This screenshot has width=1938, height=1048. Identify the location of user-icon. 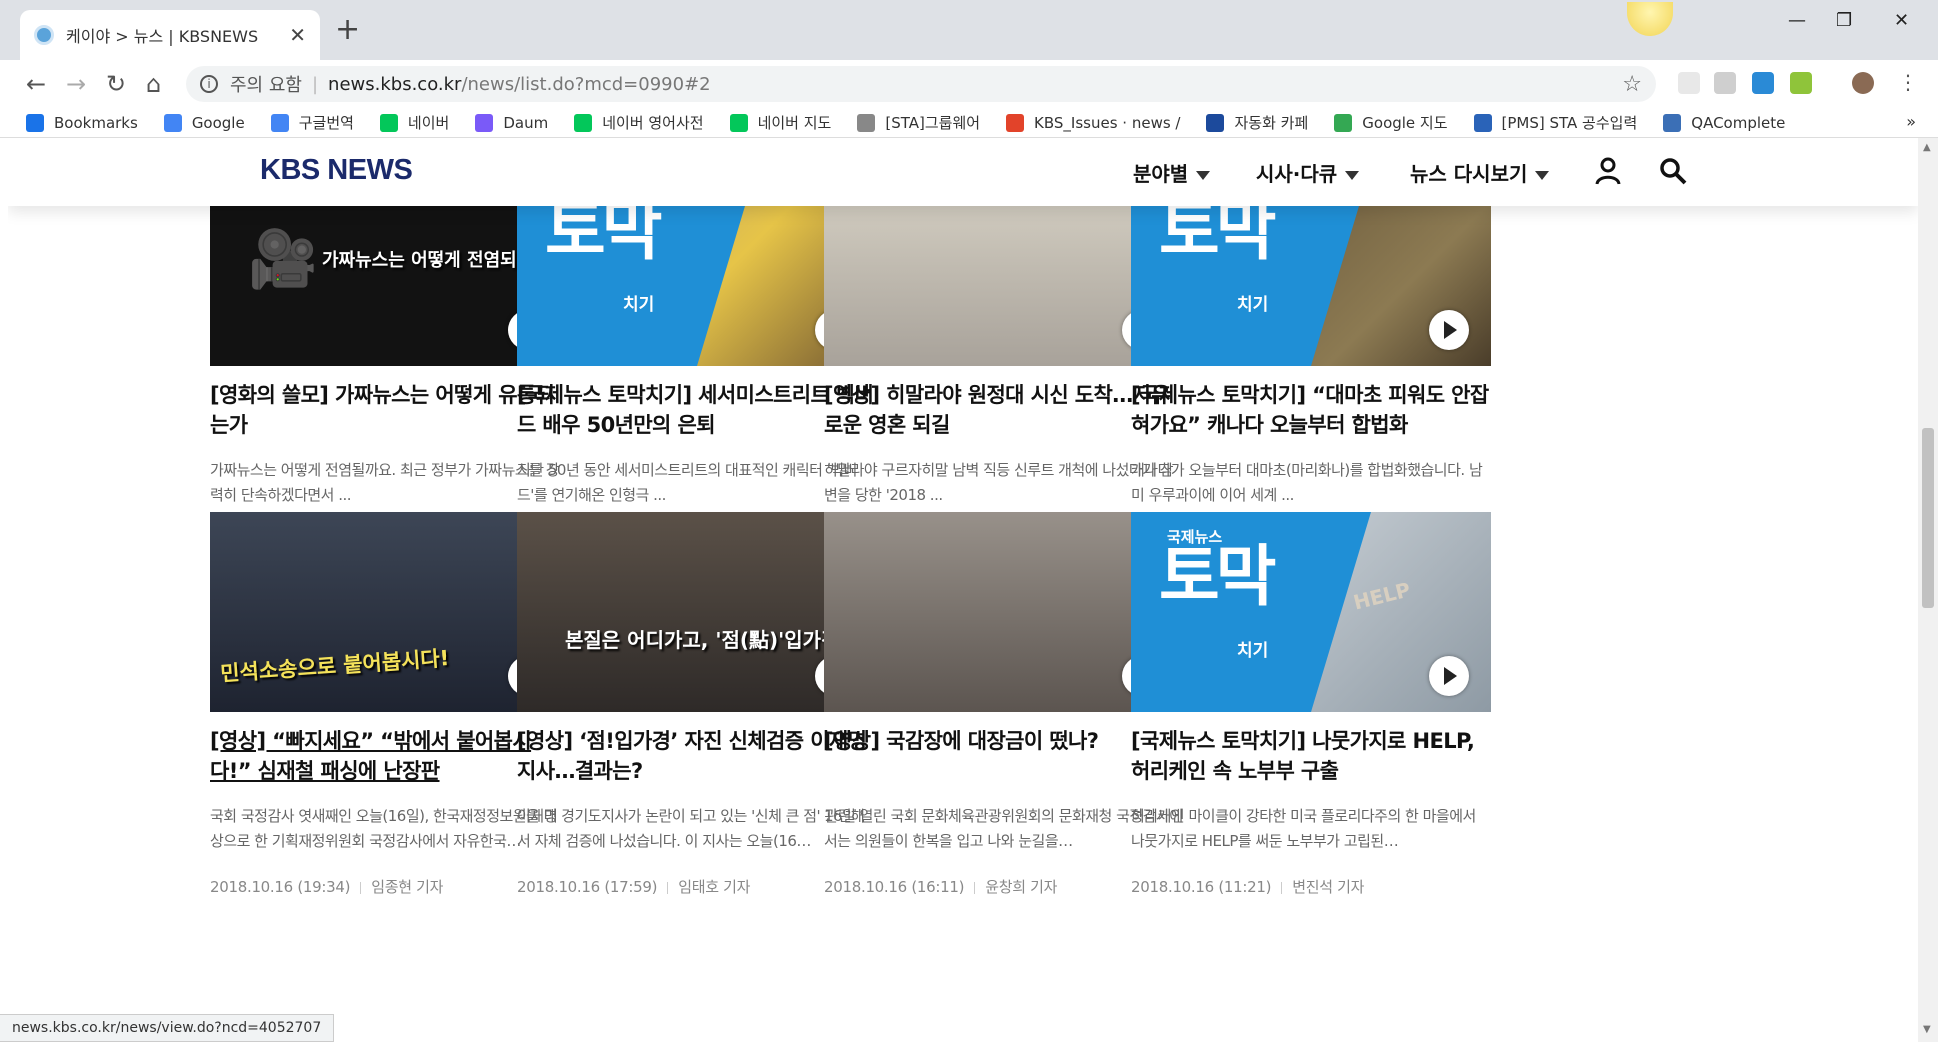
(1608, 171).